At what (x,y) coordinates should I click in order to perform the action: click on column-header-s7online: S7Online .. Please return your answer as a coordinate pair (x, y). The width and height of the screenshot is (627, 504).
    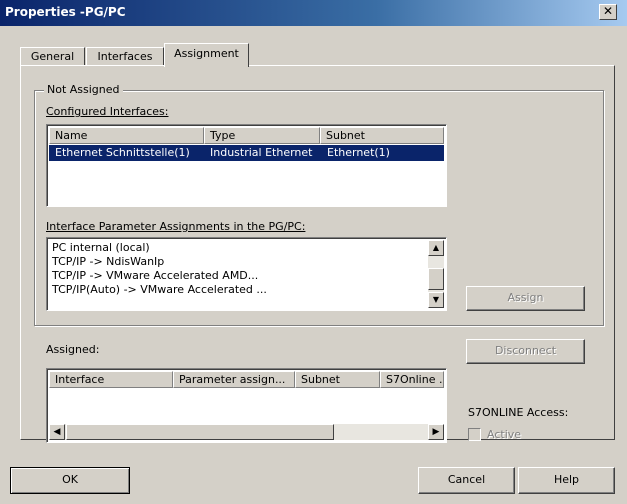
    Looking at the image, I should click on (412, 379).